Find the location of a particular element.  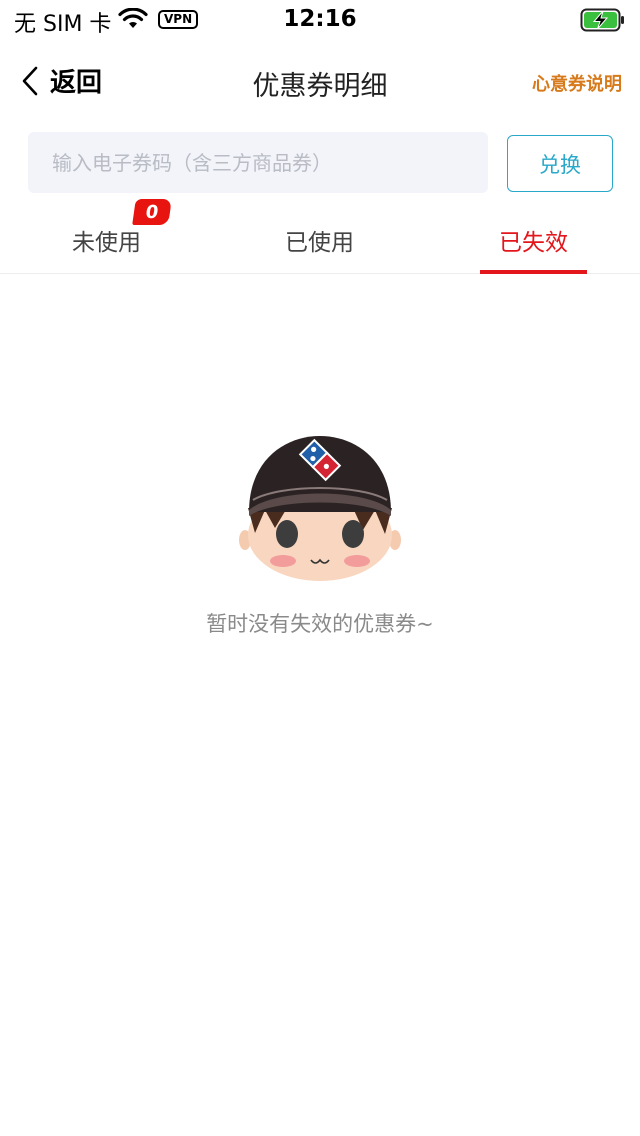

tab-used: 已使用 is located at coordinates (319, 240).